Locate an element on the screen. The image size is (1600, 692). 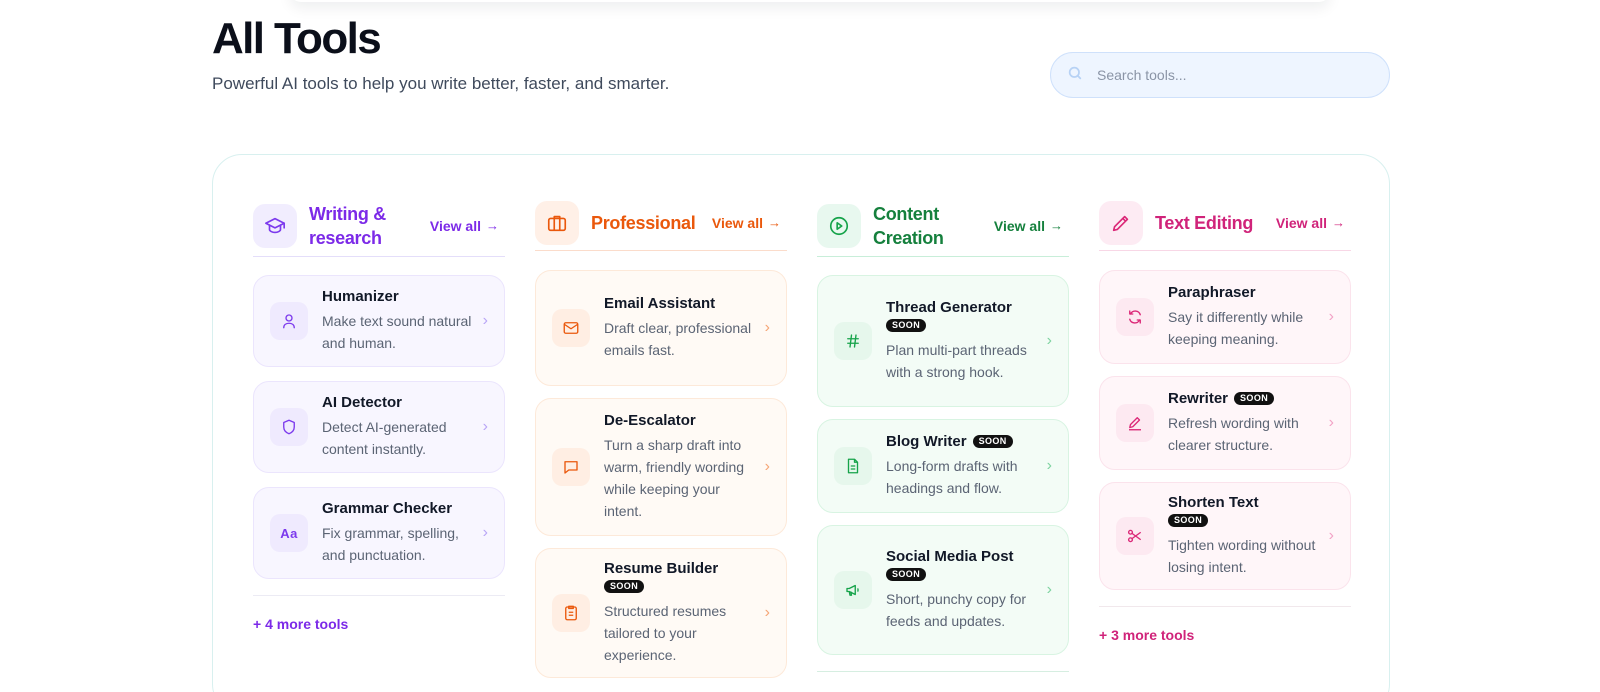
tool-description: Tighten wording without losing intent. is located at coordinates (1242, 556).